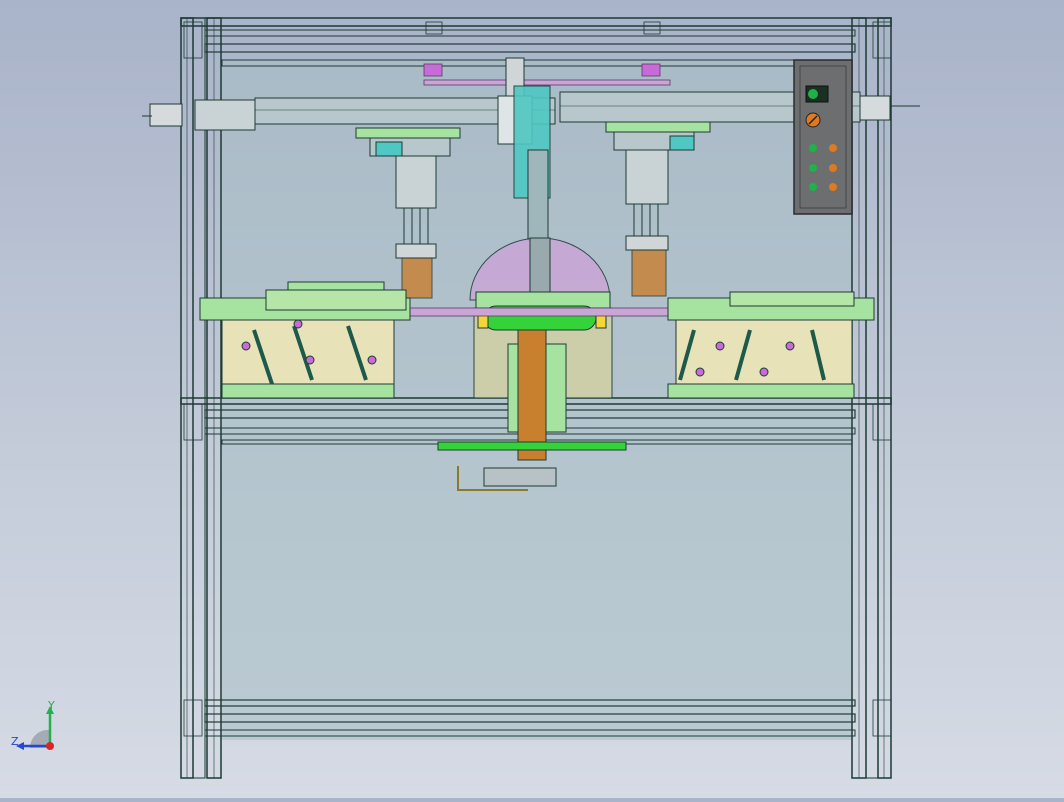 Image resolution: width=1064 pixels, height=802 pixels. What do you see at coordinates (813, 168) in the screenshot?
I see `button-2a` at bounding box center [813, 168].